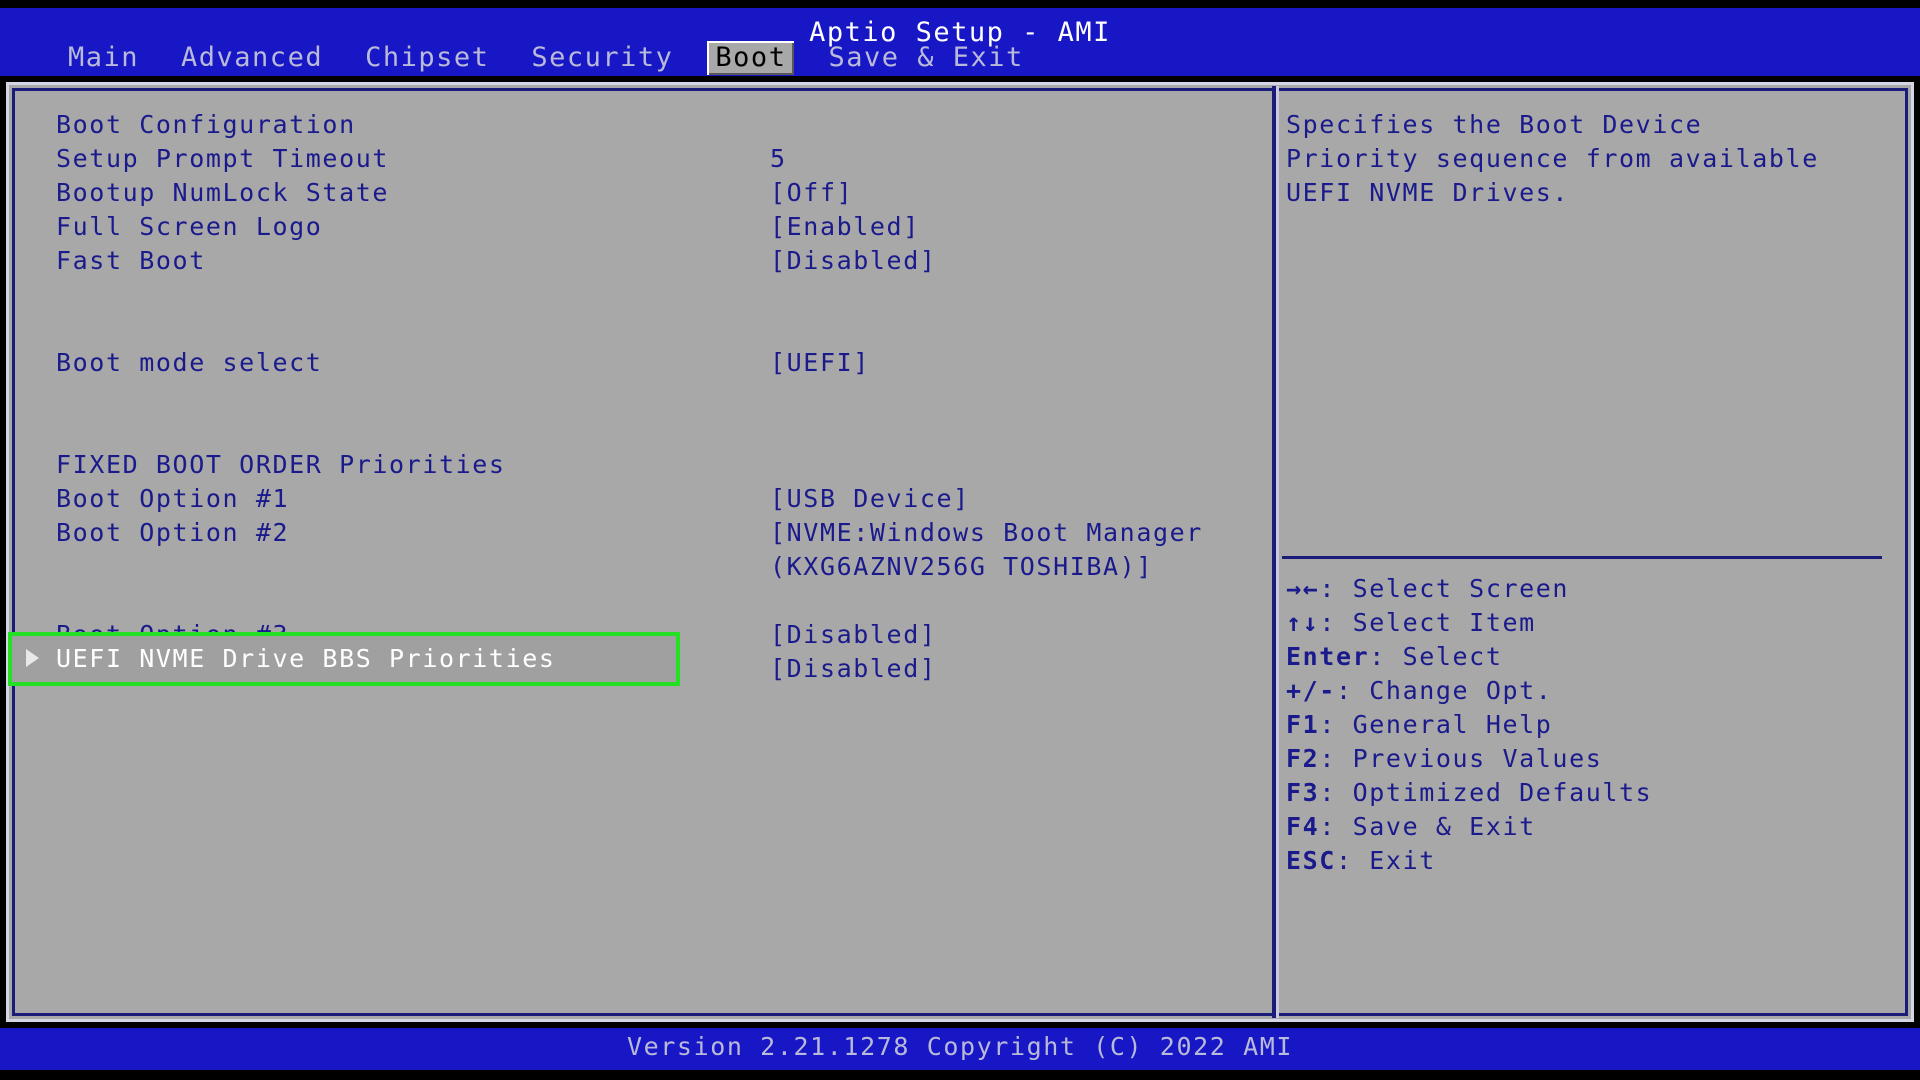 This screenshot has height=1080, width=1920. Describe the element at coordinates (1303, 792) in the screenshot. I see `legend-keys: F3` at that location.